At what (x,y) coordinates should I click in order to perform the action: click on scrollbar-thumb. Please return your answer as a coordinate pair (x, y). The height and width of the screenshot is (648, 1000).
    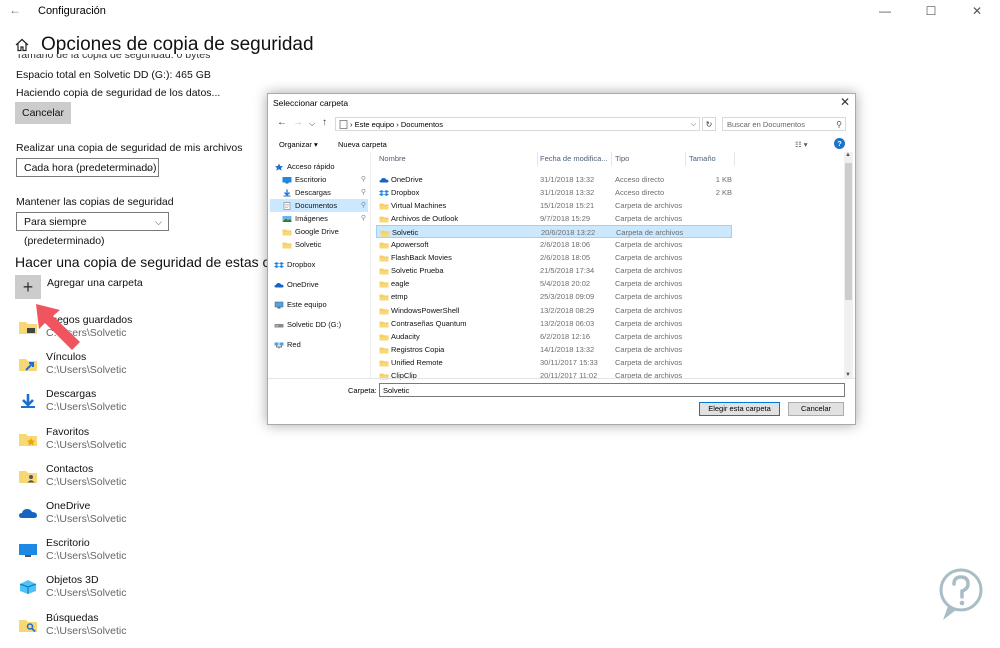
    Looking at the image, I should click on (848, 231).